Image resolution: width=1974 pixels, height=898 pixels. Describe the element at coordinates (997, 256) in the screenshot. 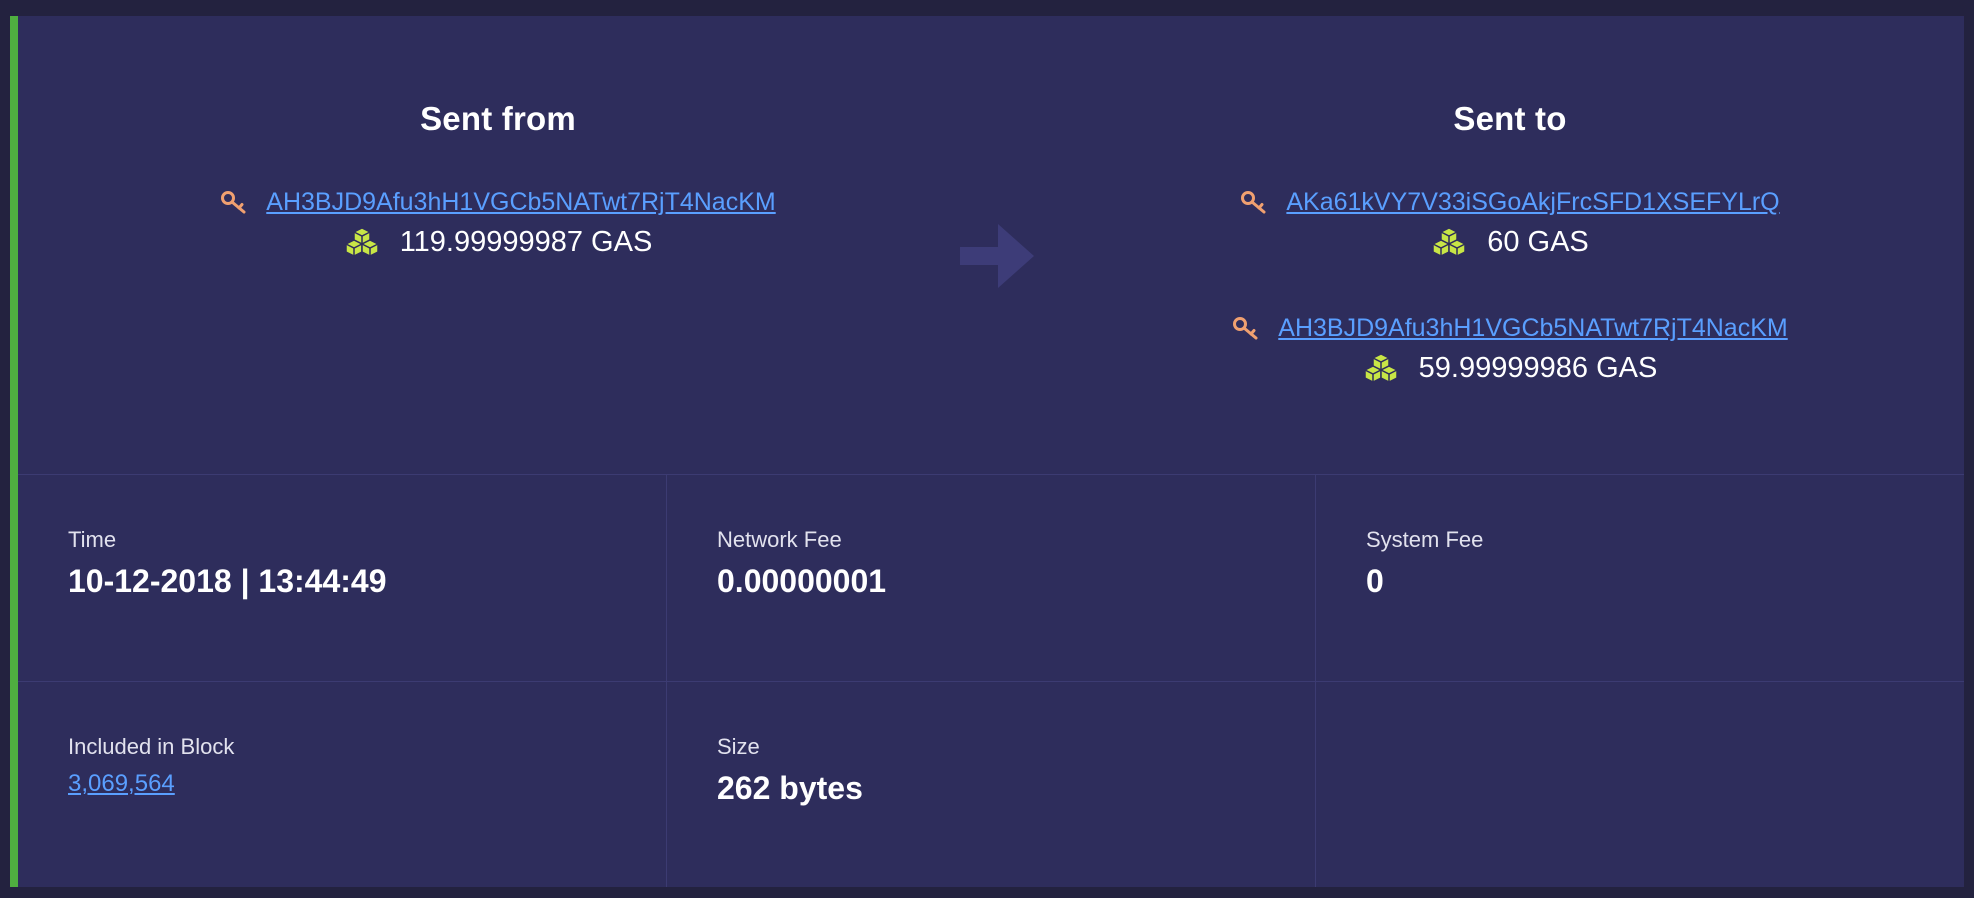

I see `arrow-right-icon` at that location.